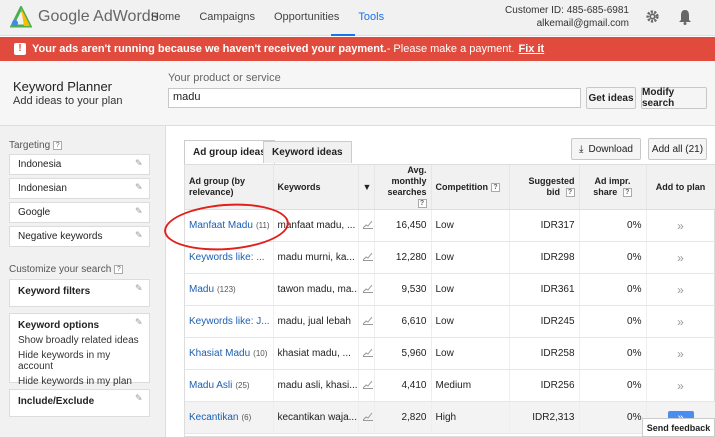 This screenshot has height=437, width=715. What do you see at coordinates (544, 289) in the screenshot?
I see `bid-cell: IDR361` at bounding box center [544, 289].